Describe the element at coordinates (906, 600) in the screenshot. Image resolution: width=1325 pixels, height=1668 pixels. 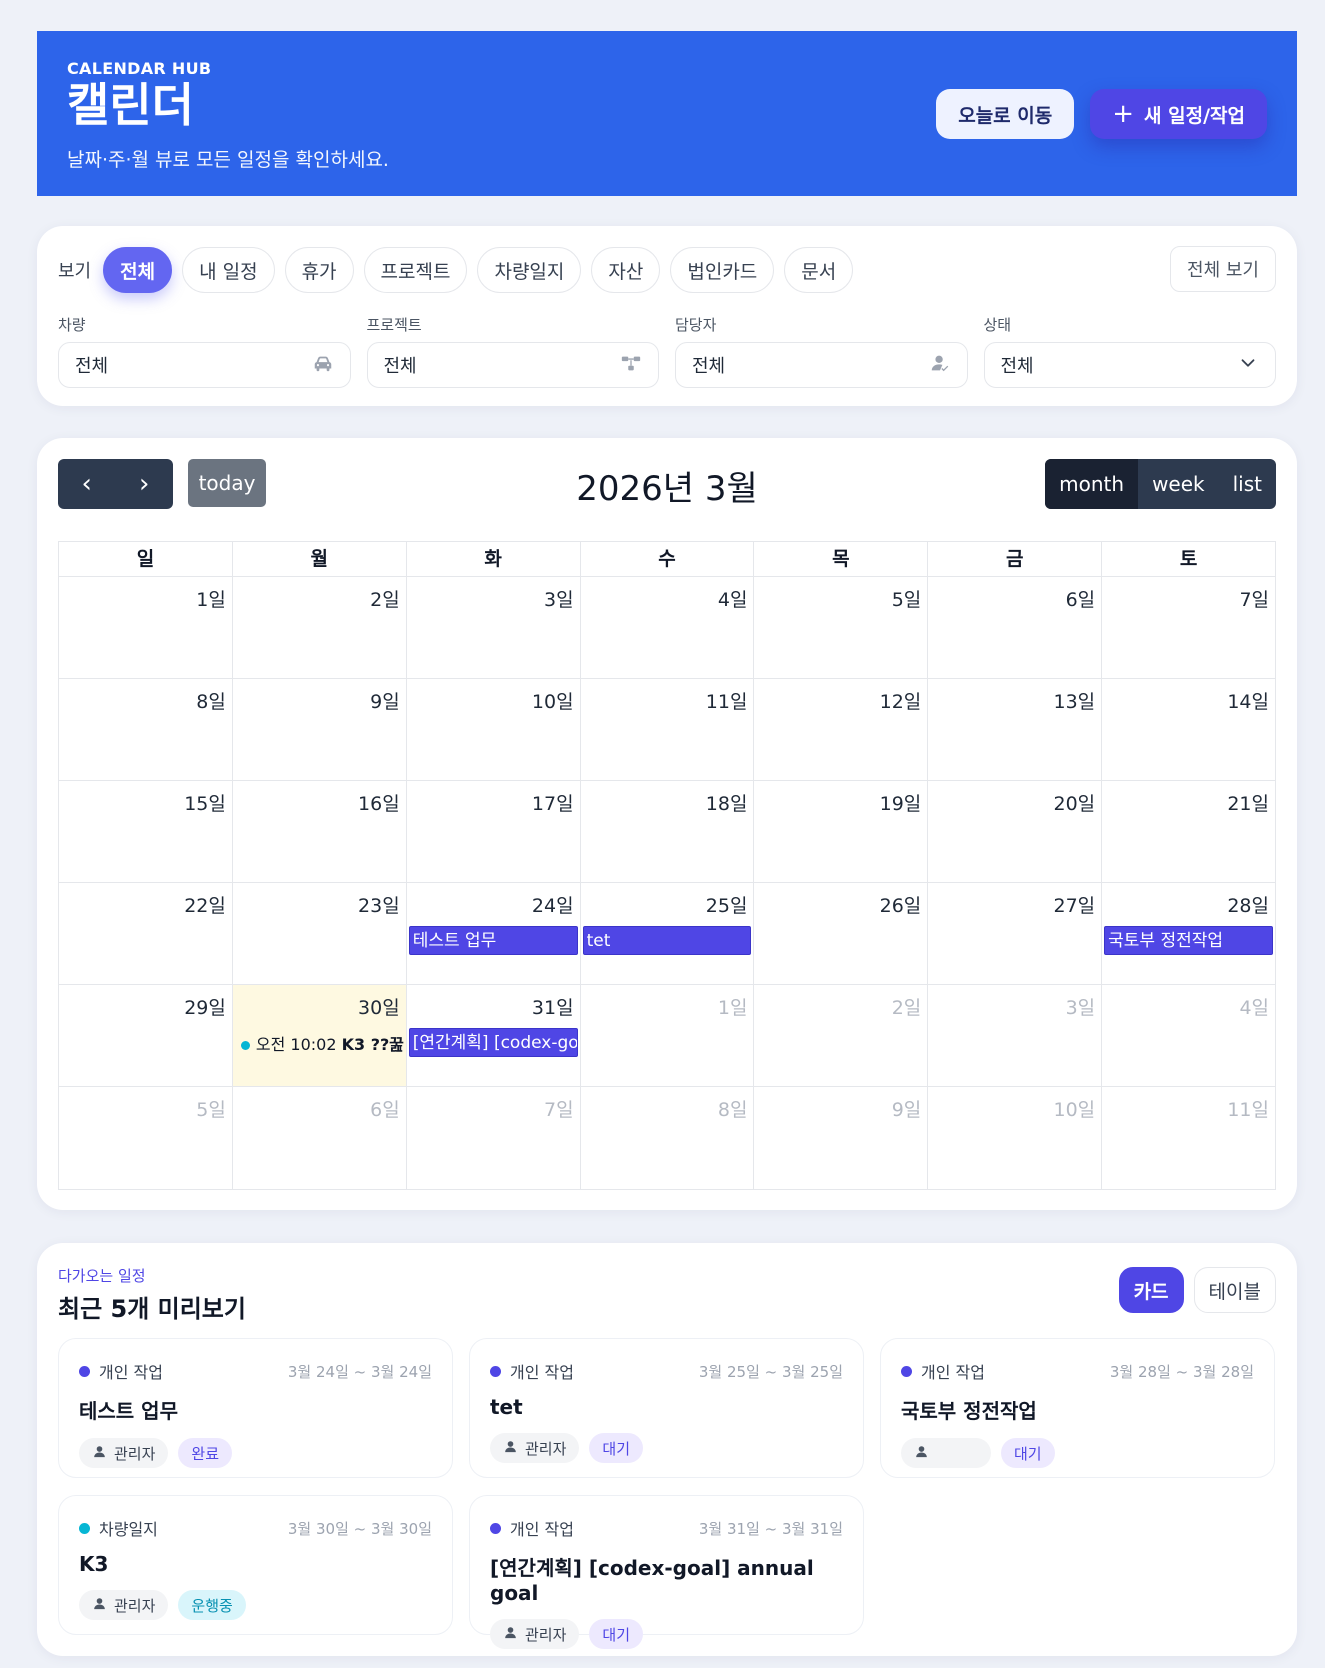
I see `day-number: 5일` at that location.